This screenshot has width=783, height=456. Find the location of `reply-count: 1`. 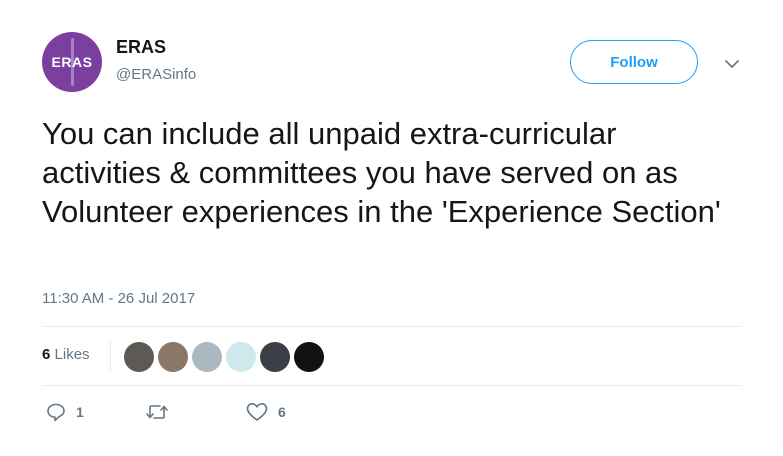

reply-count: 1 is located at coordinates (80, 412).